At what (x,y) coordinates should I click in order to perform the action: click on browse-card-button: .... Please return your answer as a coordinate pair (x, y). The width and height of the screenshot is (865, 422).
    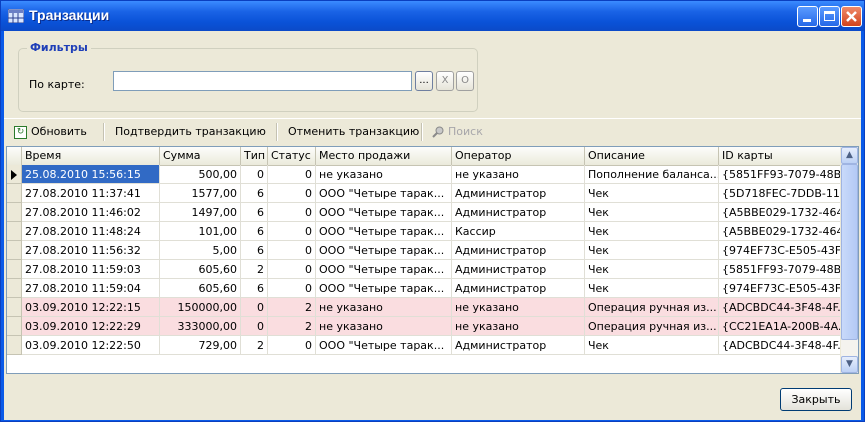
    Looking at the image, I should click on (424, 81).